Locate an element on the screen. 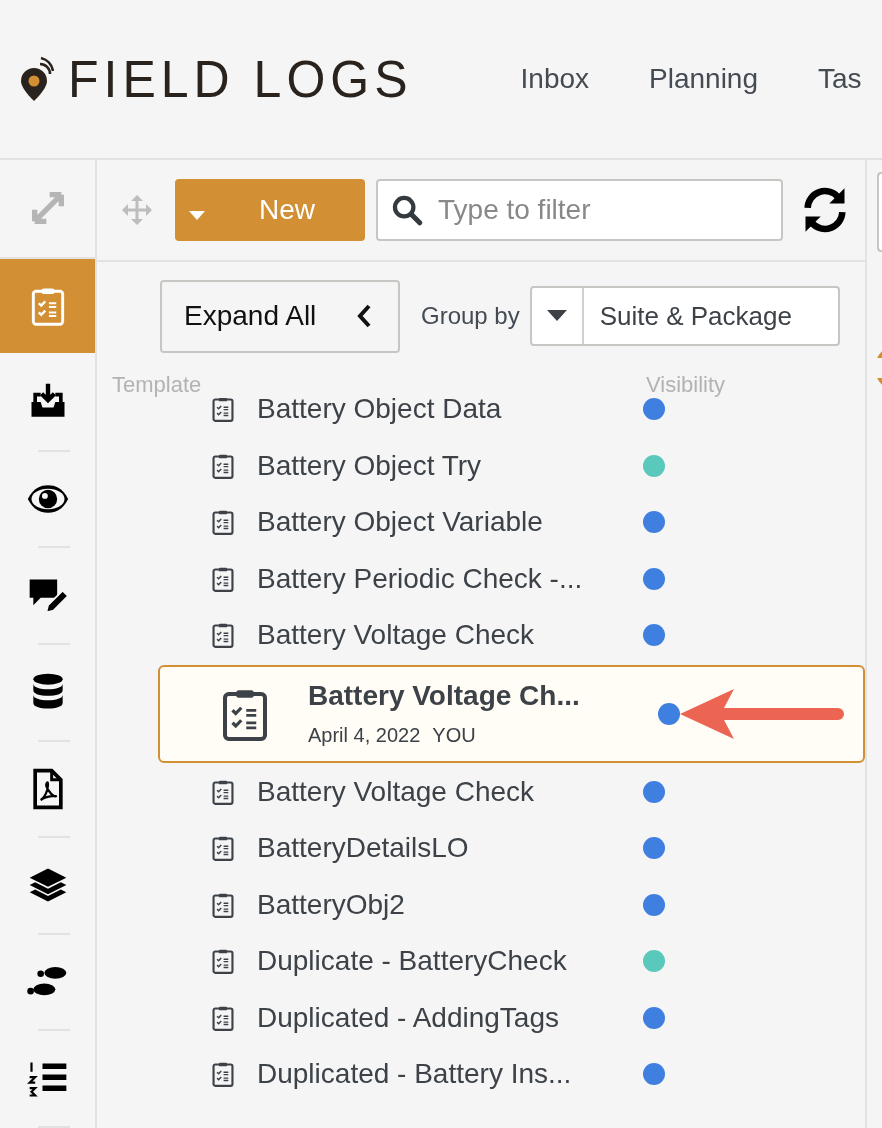  template-row: Duplicate - BatteryCheck is located at coordinates (481, 961).